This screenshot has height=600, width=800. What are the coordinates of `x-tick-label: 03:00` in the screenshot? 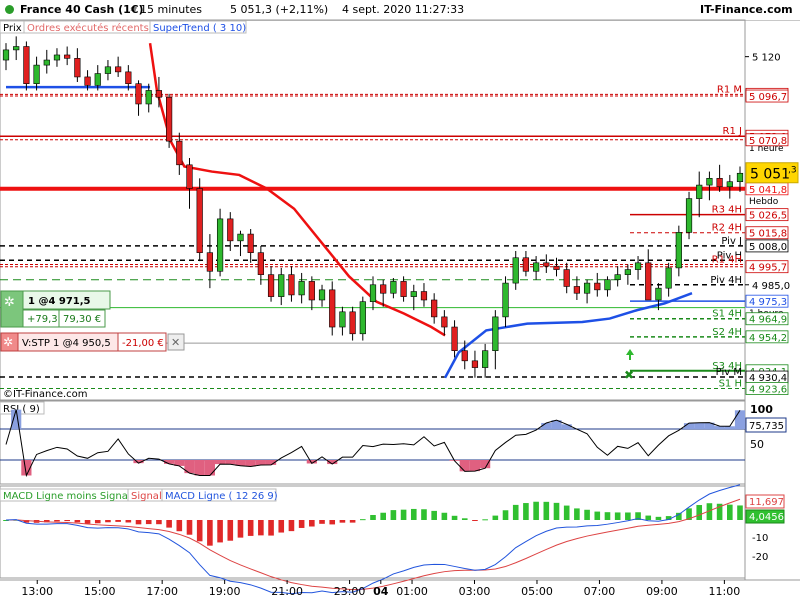 It's located at (475, 591).